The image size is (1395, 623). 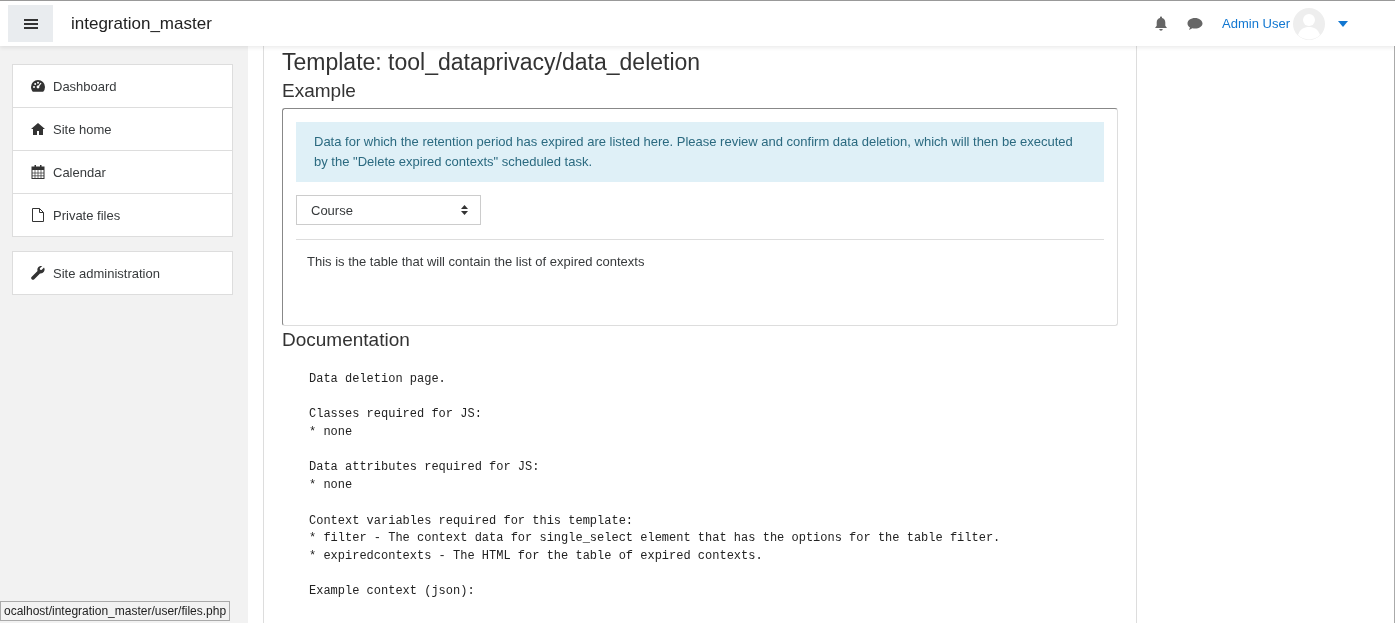 I want to click on menu-icon, so click(x=30, y=23).